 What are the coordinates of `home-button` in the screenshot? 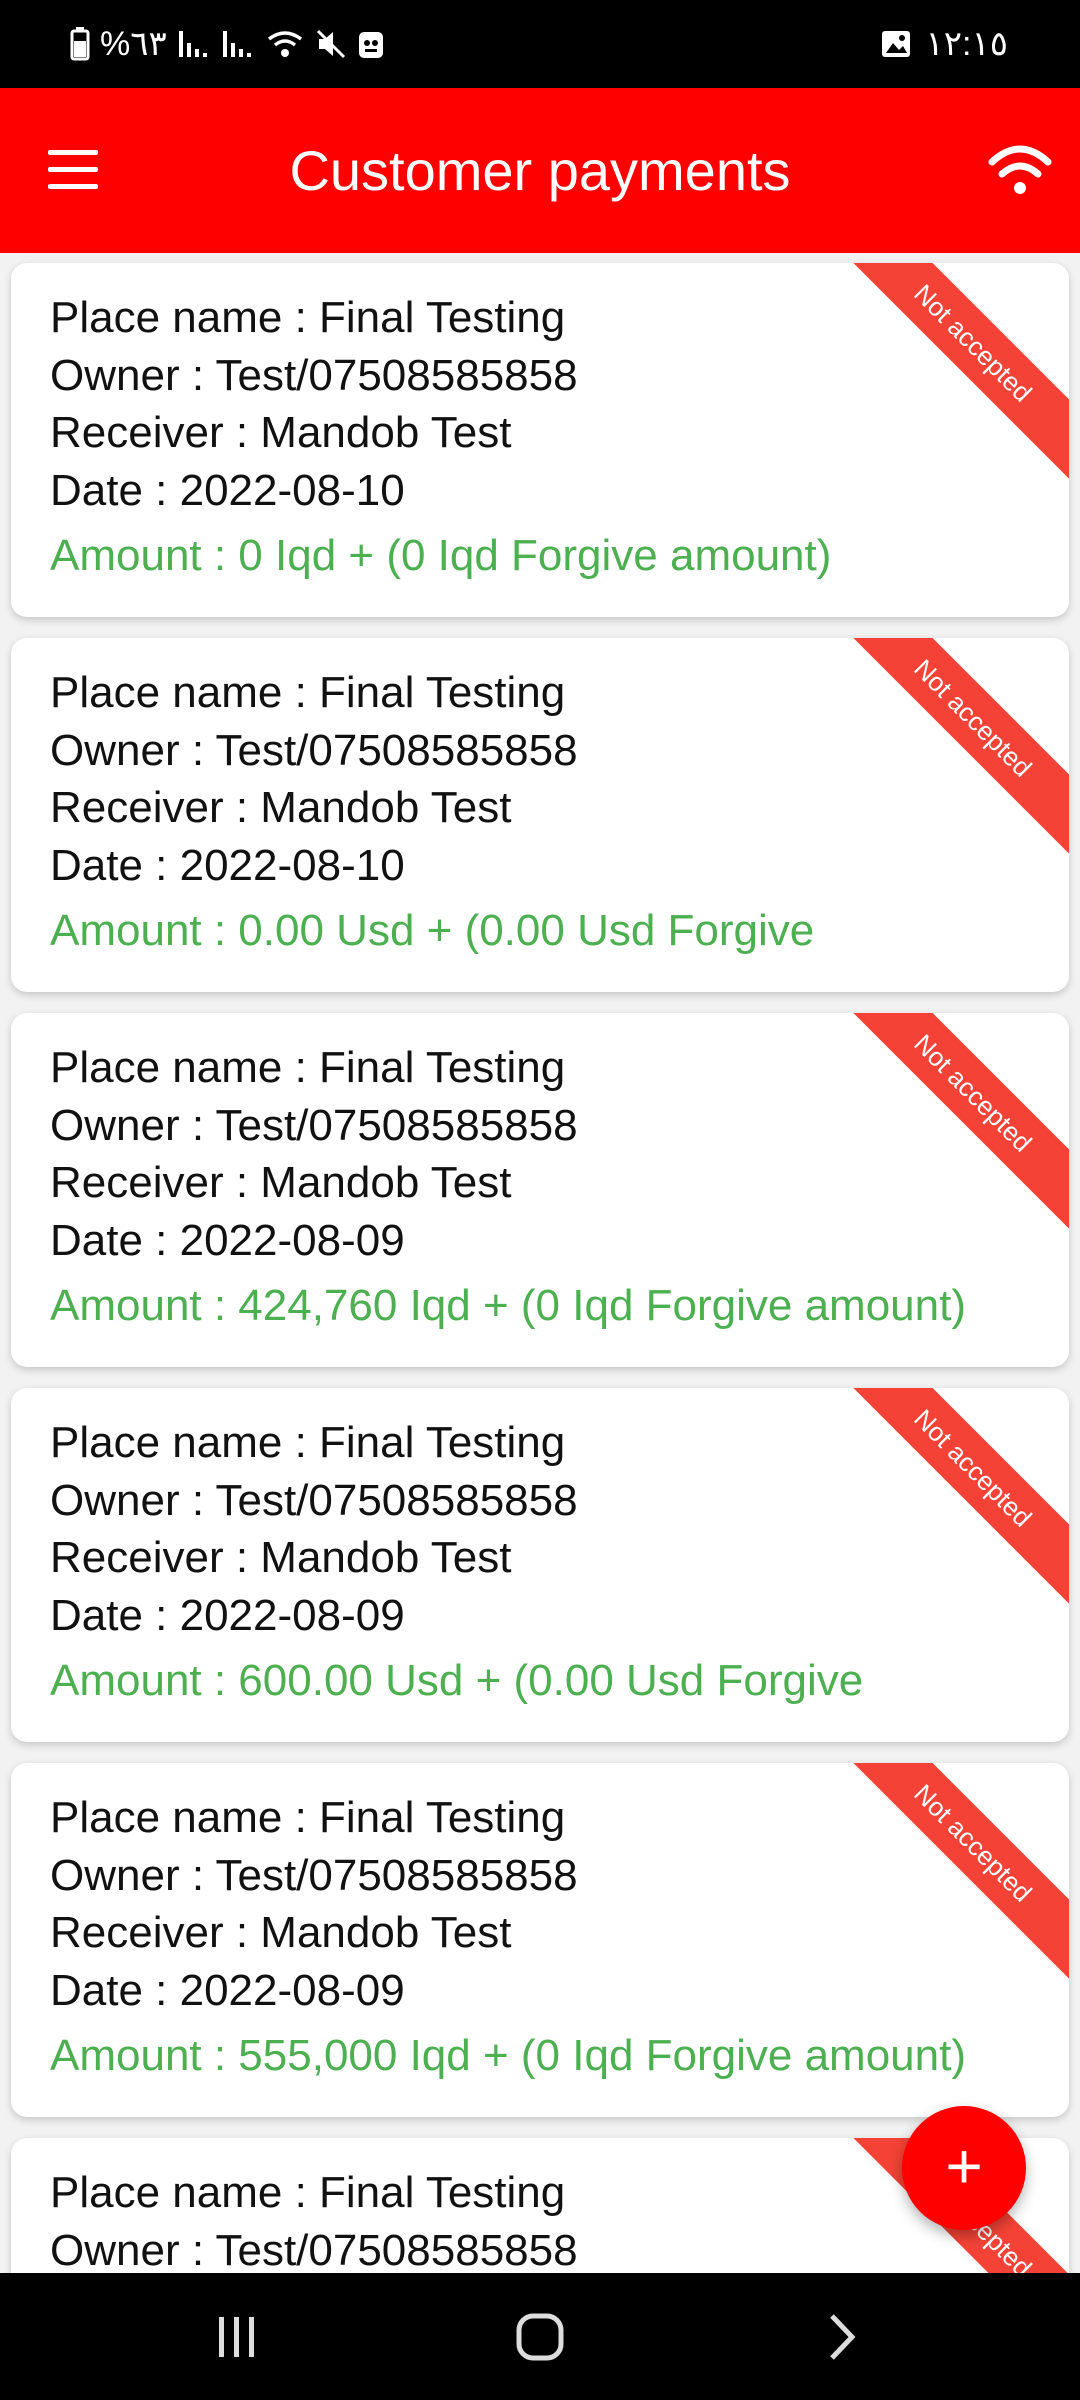 It's located at (540, 2336).